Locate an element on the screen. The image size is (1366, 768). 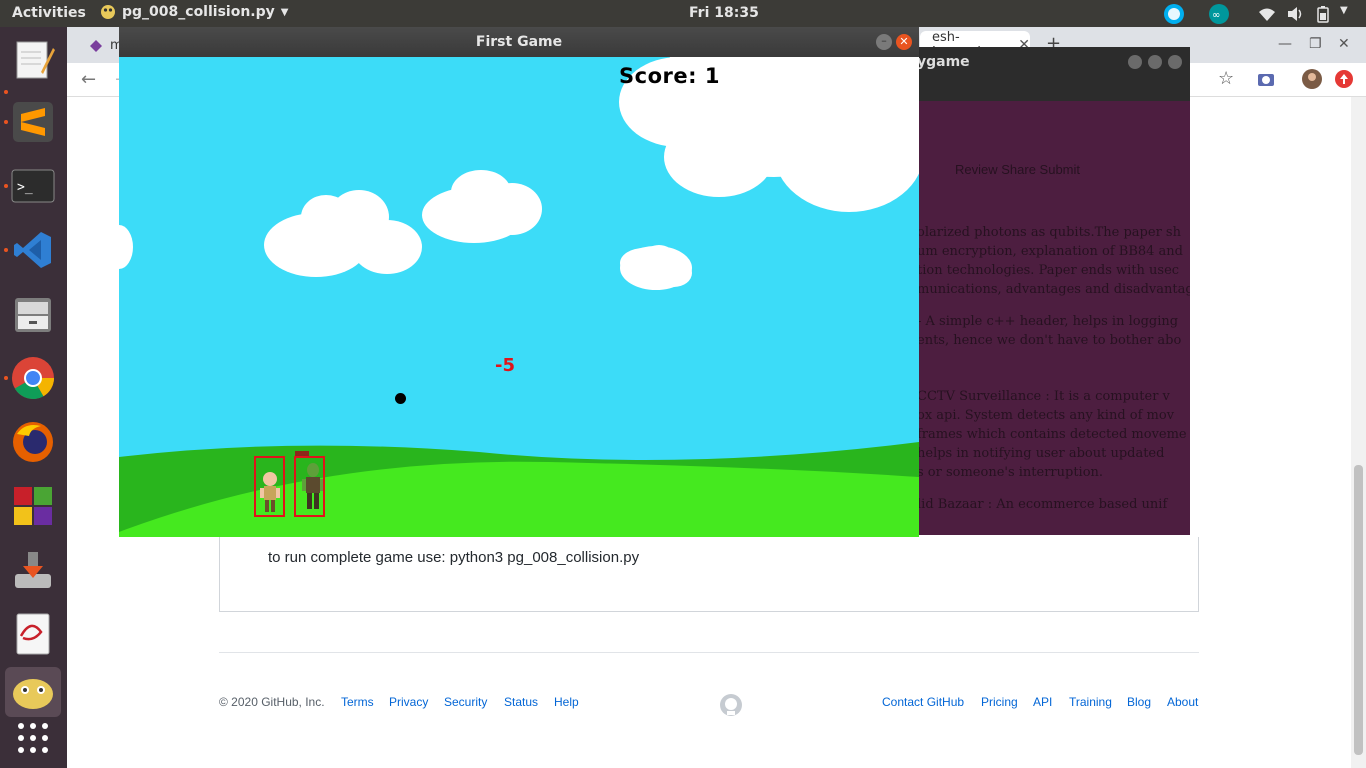
tab-favicon-icon is located at coordinates (96, 46).